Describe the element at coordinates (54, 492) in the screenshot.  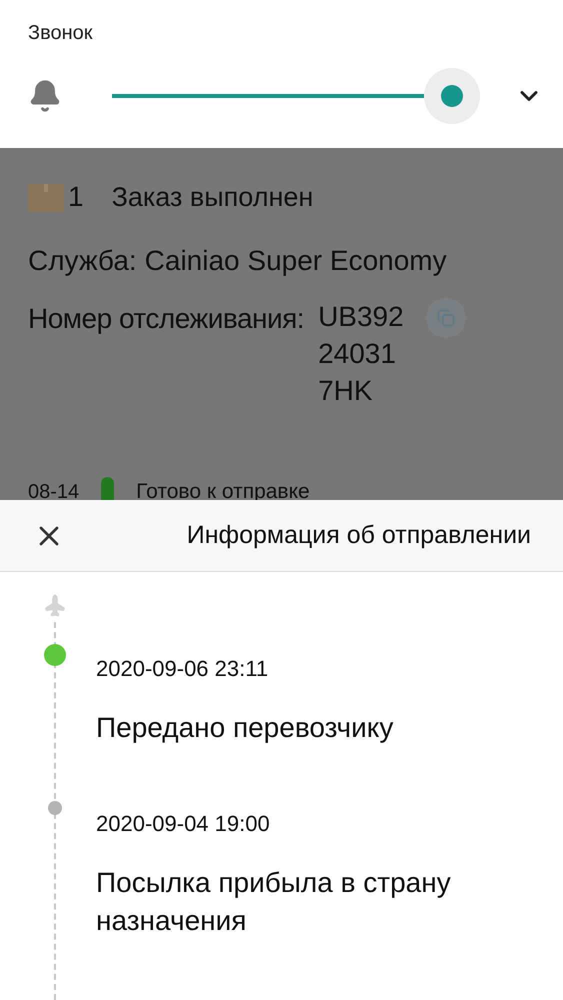
I see `event-date: 08-14` at that location.